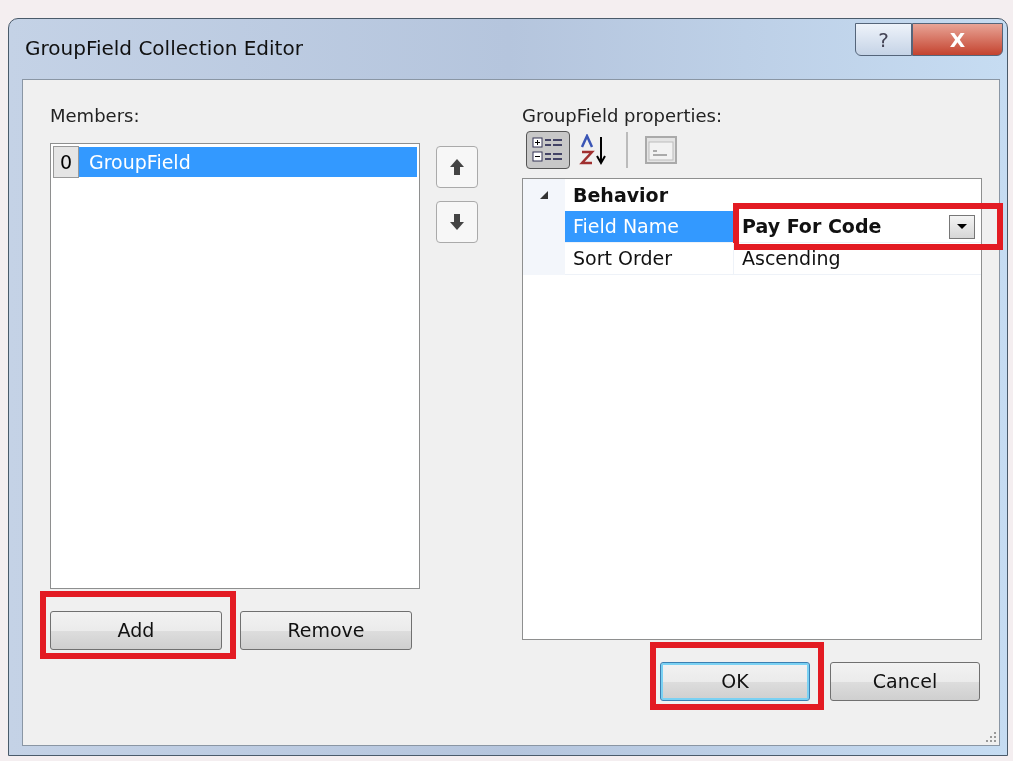 The image size is (1013, 761). What do you see at coordinates (883, 39) in the screenshot?
I see `help-button: ?` at bounding box center [883, 39].